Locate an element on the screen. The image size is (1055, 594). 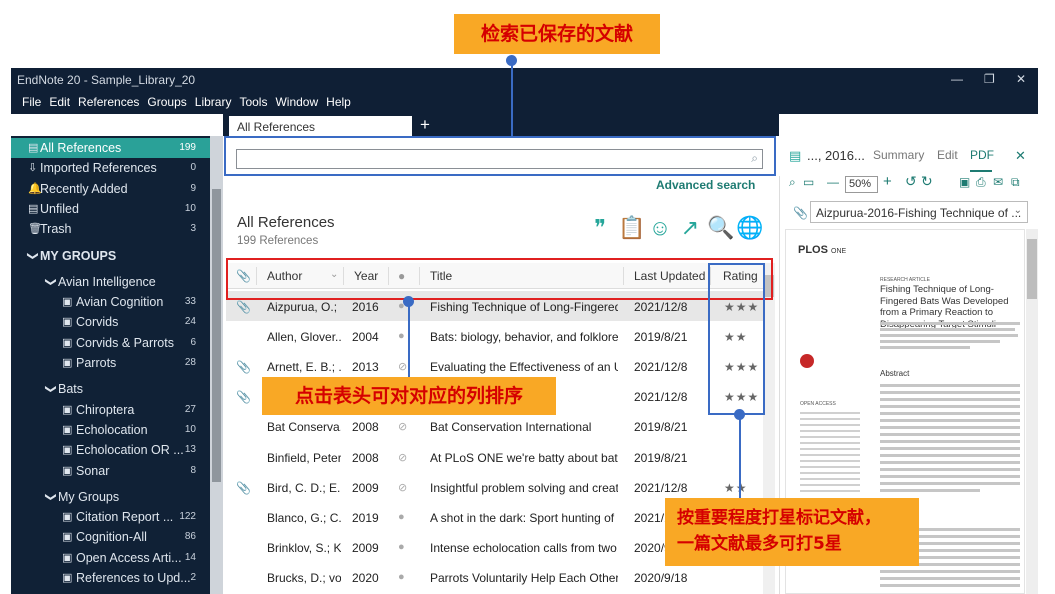
minimize-icon: — is located at coordinates (957, 79).